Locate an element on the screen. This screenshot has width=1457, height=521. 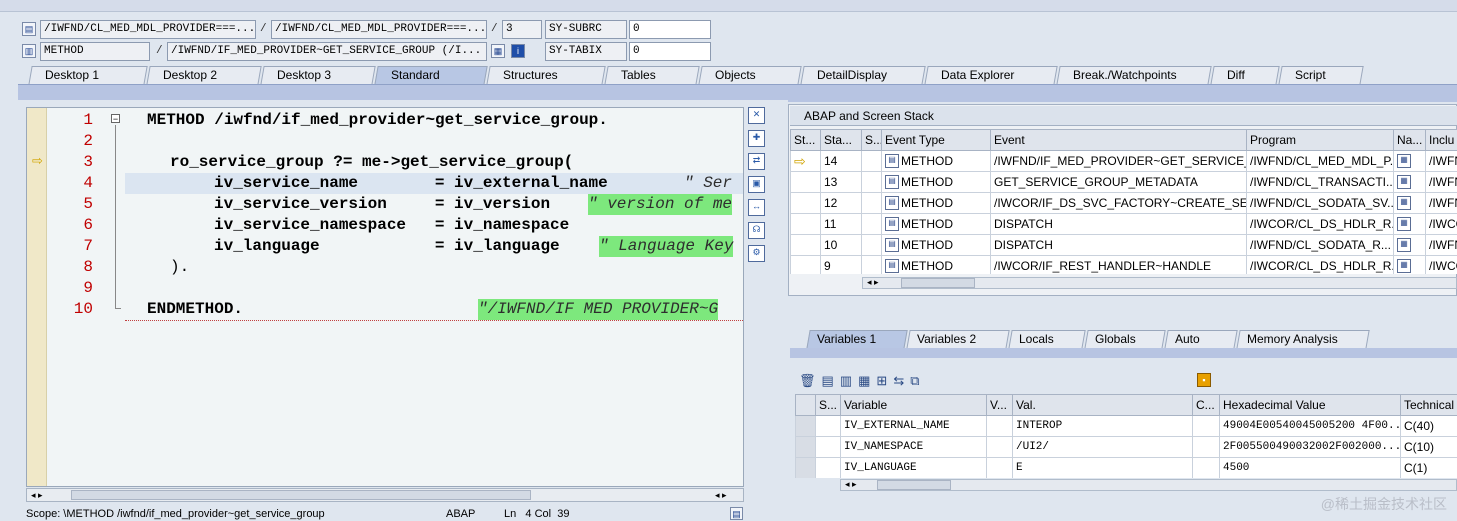
save-icon: ▪ is located at coordinates (1204, 380).